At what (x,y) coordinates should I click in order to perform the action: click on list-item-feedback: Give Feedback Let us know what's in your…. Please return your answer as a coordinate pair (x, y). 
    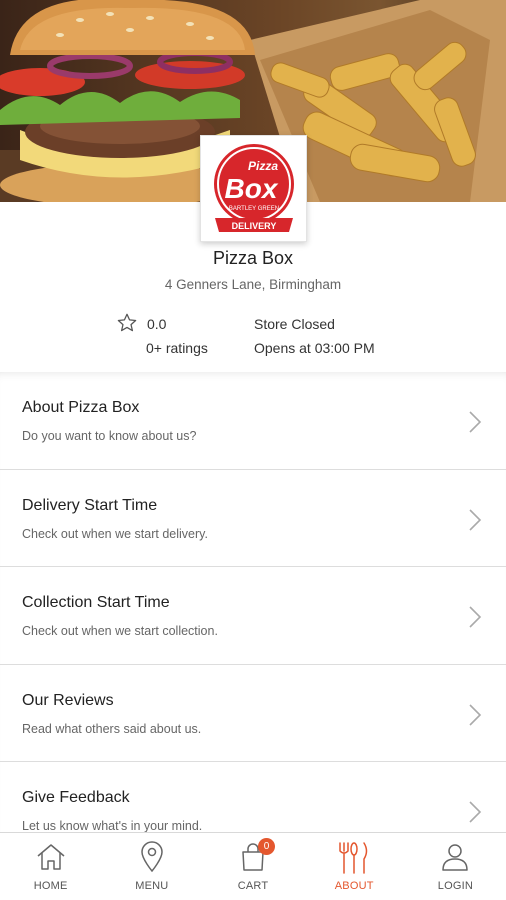
    Looking at the image, I should click on (253, 797).